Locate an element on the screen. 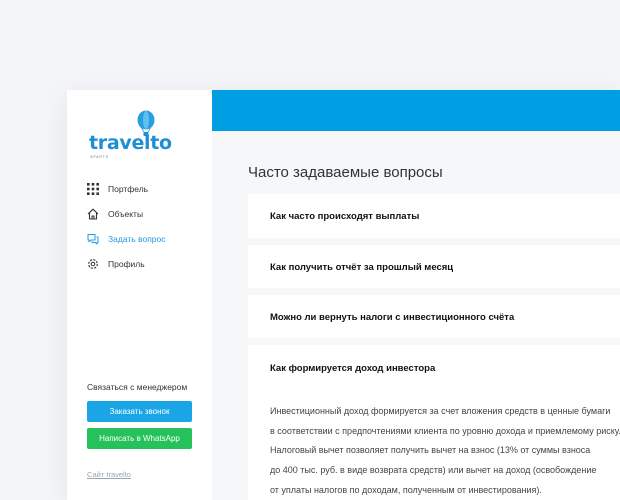 This screenshot has width=620, height=500. faq-item: Как получить отчёт за прошлый месяц is located at coordinates (434, 266).